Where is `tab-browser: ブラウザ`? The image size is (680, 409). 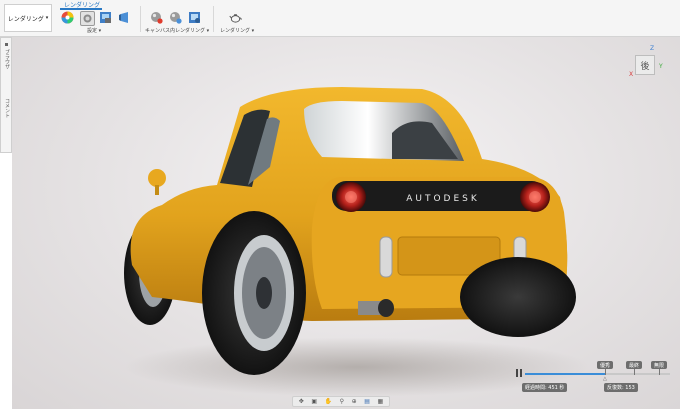 tab-browser: ブラウザ is located at coordinates (6, 59).